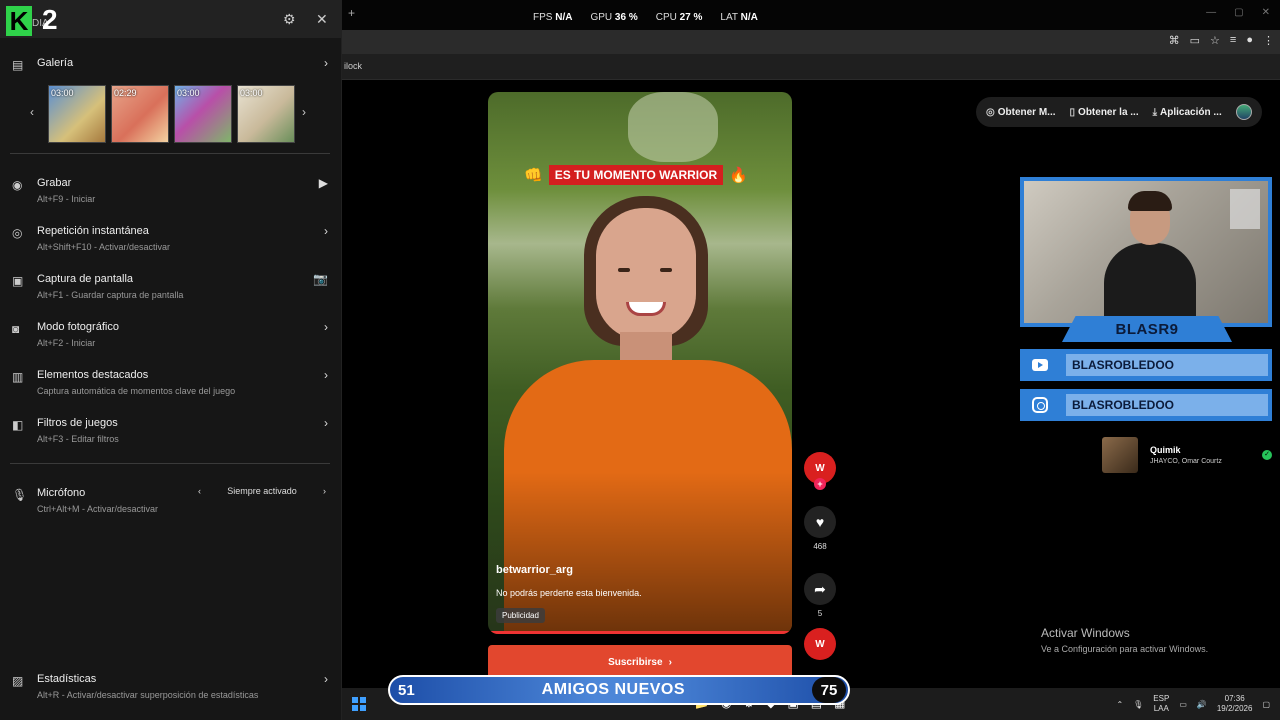  I want to click on microphone-mode-selector: ‹ Siempre activado ›, so click(262, 491).